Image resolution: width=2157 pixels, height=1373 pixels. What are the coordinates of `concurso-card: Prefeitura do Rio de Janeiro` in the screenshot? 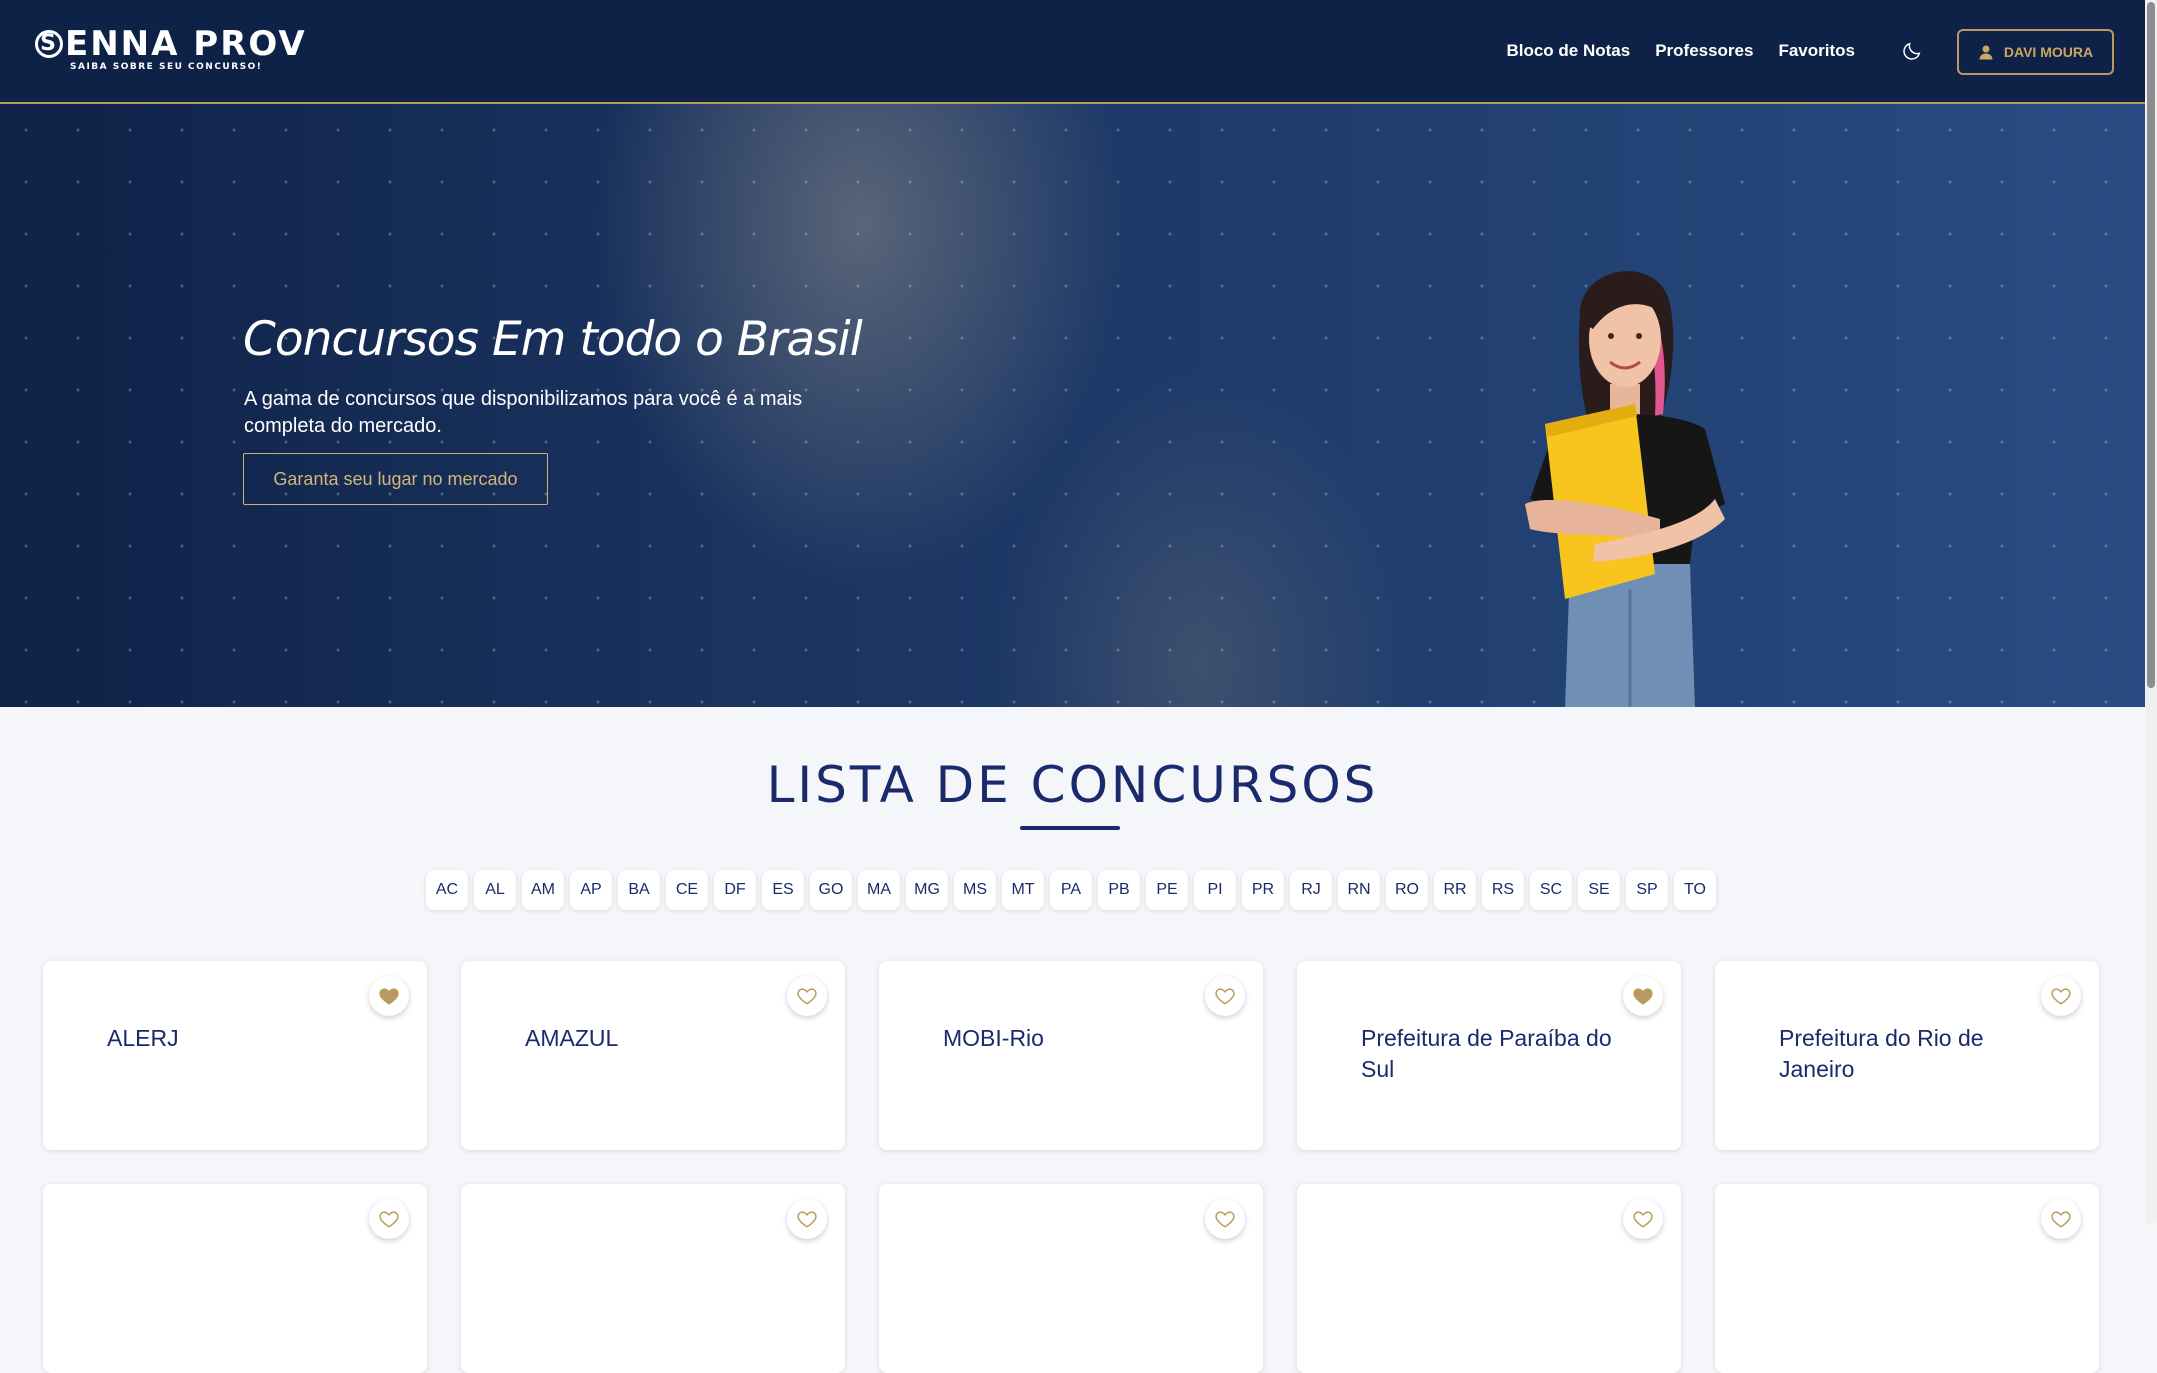 It's located at (1907, 1055).